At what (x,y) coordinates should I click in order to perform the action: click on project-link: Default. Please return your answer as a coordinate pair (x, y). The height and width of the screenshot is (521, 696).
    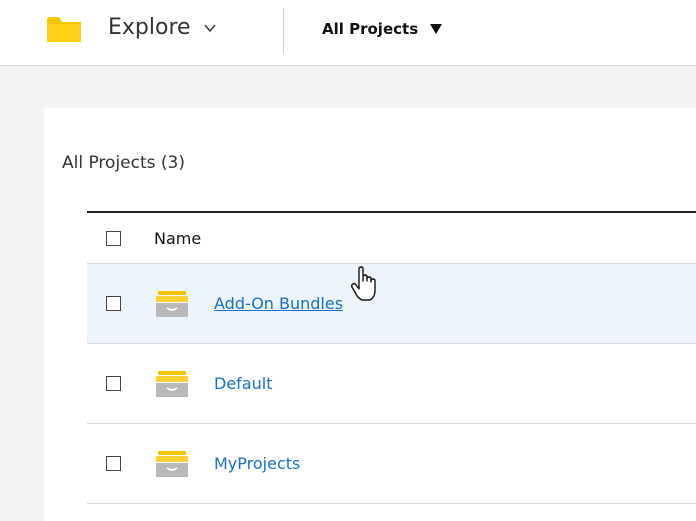
    Looking at the image, I should click on (243, 383).